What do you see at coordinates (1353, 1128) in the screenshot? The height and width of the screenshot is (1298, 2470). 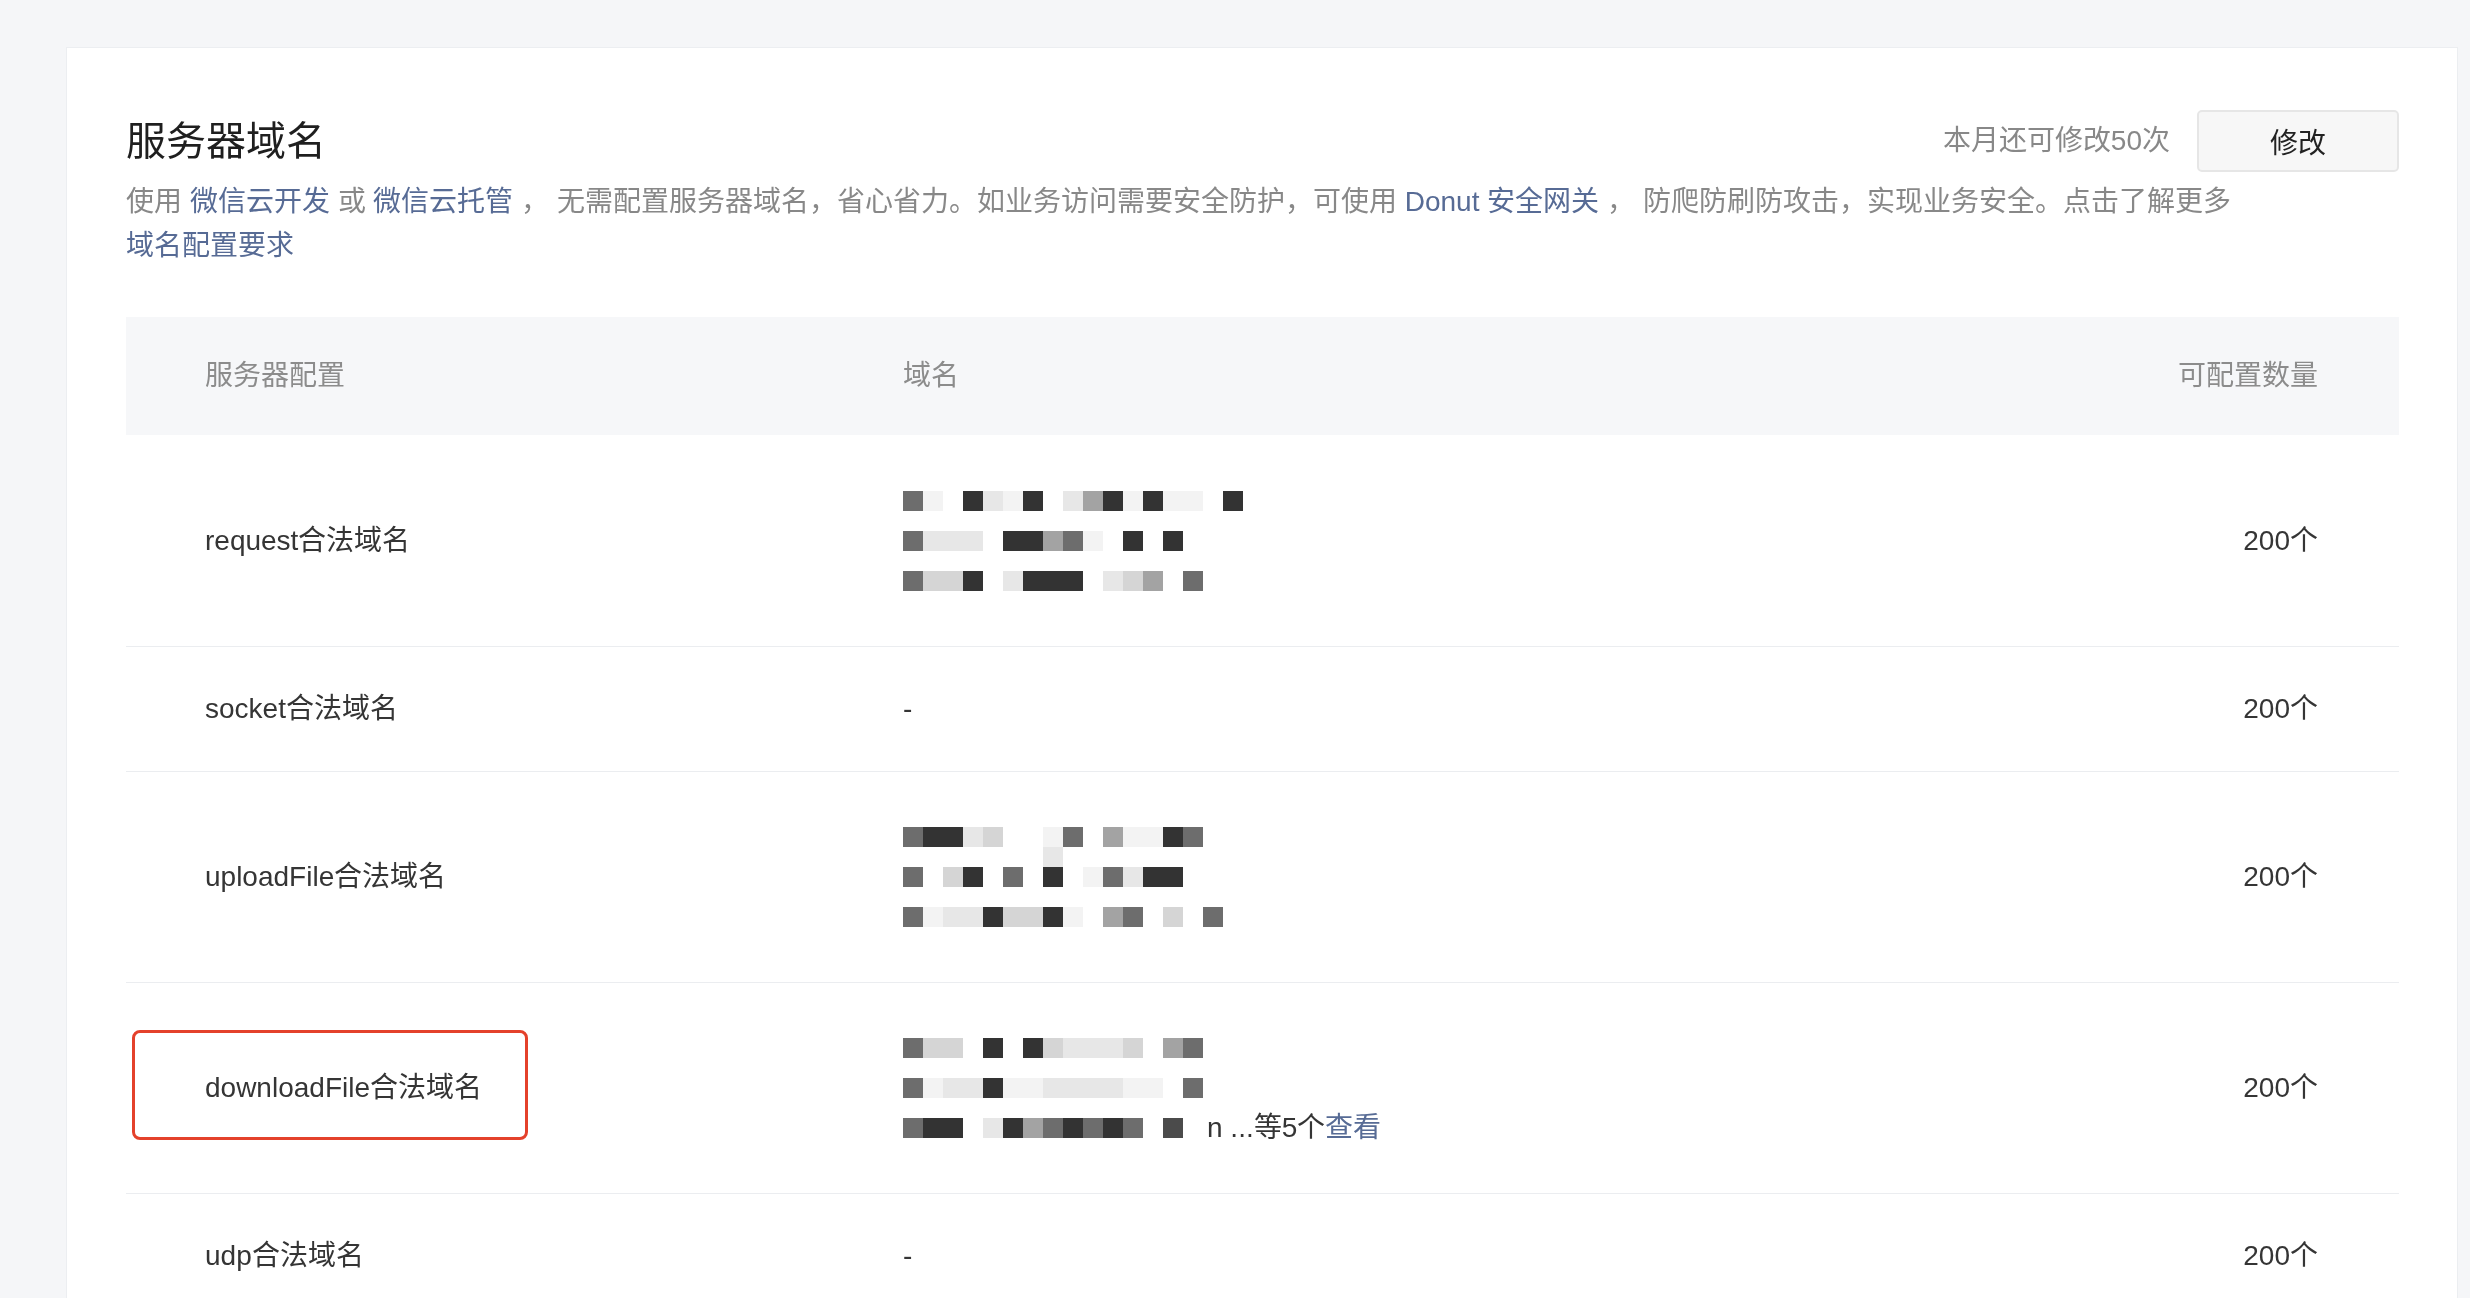 I see `view-link: 查看` at bounding box center [1353, 1128].